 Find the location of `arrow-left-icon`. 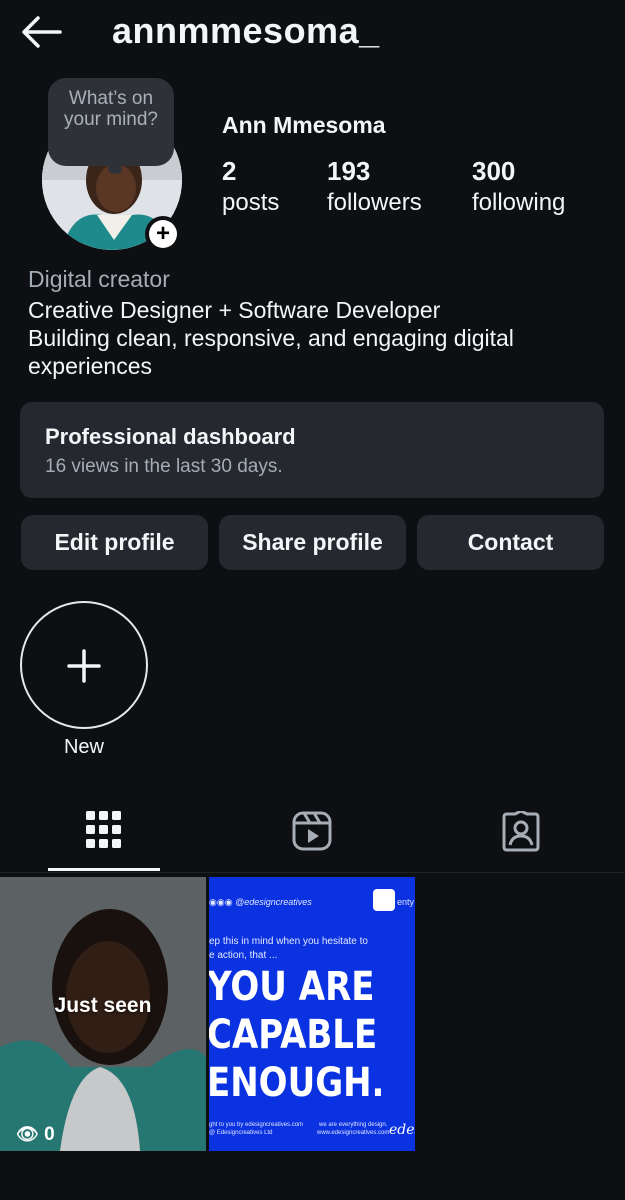

arrow-left-icon is located at coordinates (42, 32).